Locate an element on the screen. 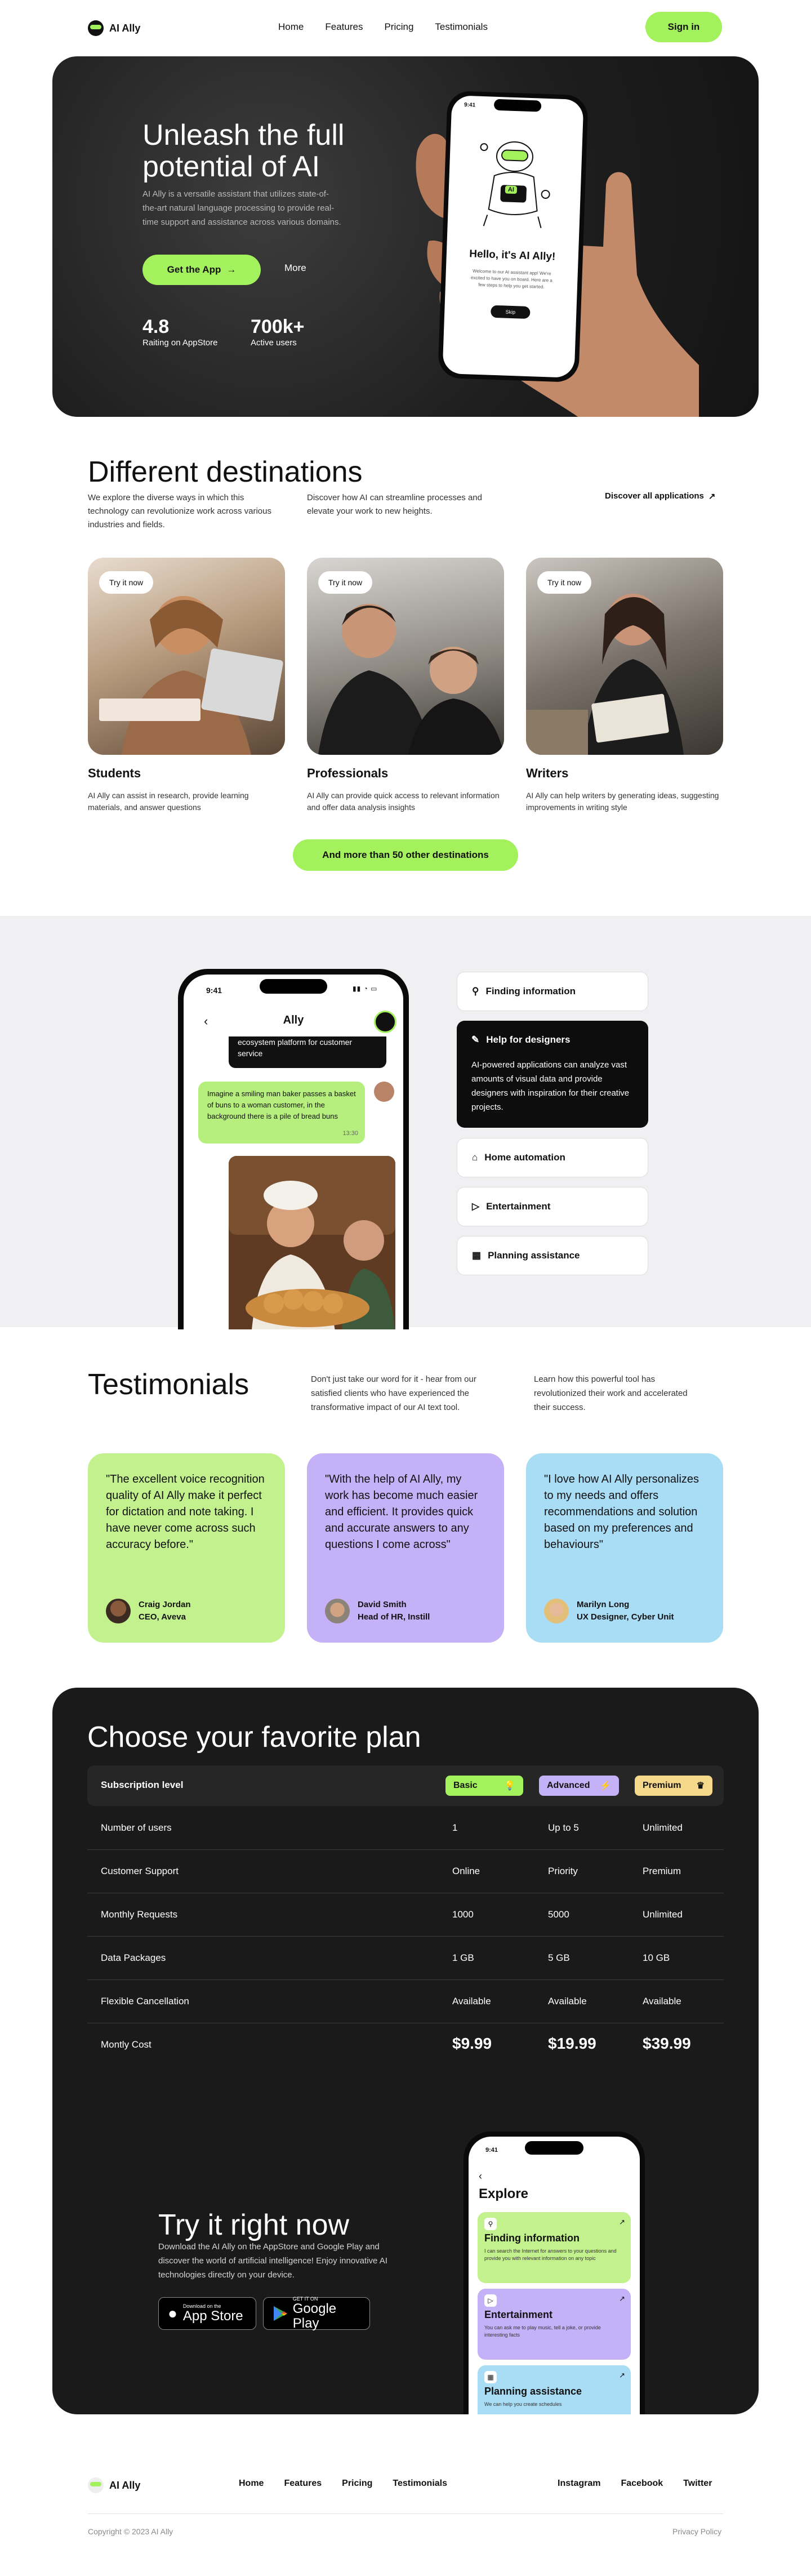  tier-advanced: Advanced ⚡ is located at coordinates (579, 1786).